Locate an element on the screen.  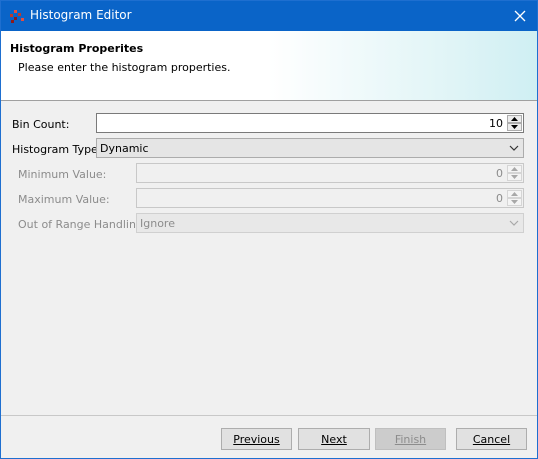
bin-count-value: 10 is located at coordinates (496, 123).